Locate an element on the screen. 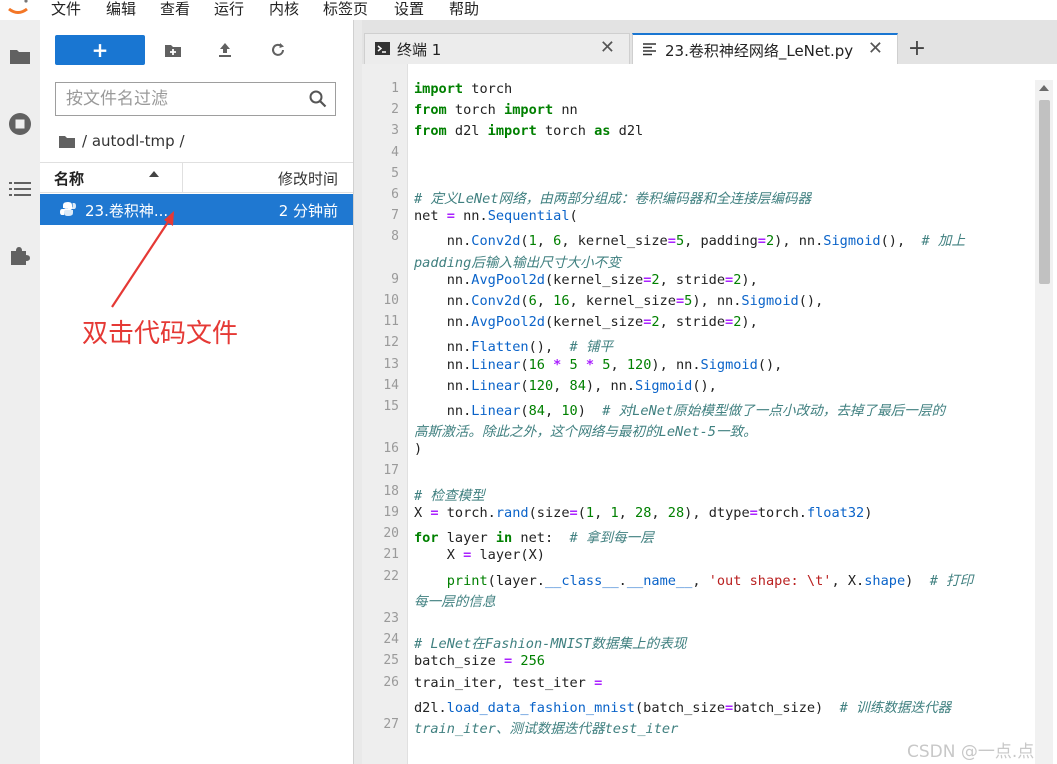 Image resolution: width=1057 pixels, height=764 pixels. code-line: nn.Flatten(), # 铺平 is located at coordinates (513, 345).